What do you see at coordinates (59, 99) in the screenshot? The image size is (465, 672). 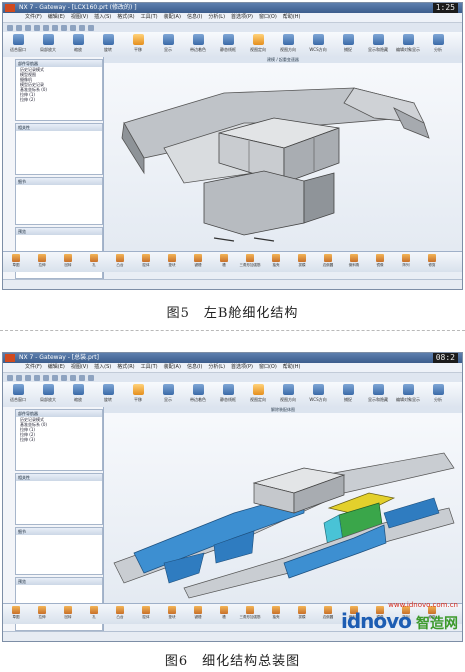 I see `tree-node: 拉伸 (2)` at bounding box center [59, 99].